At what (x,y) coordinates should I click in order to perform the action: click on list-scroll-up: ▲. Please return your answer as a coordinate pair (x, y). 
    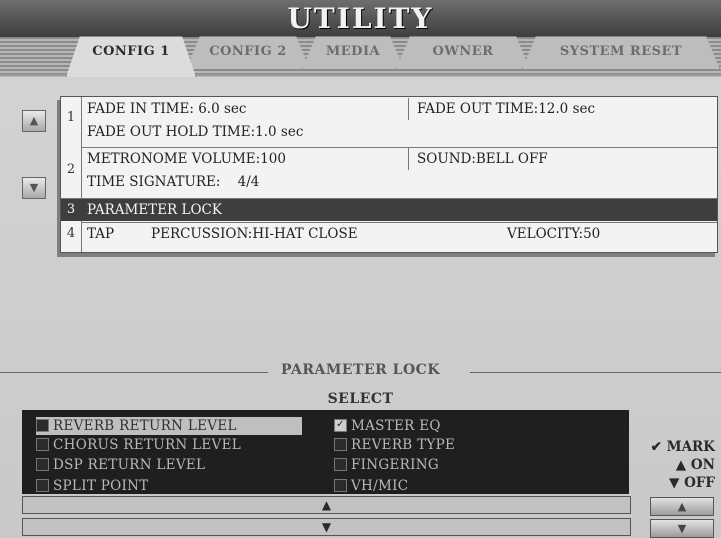
    Looking at the image, I should click on (326, 505).